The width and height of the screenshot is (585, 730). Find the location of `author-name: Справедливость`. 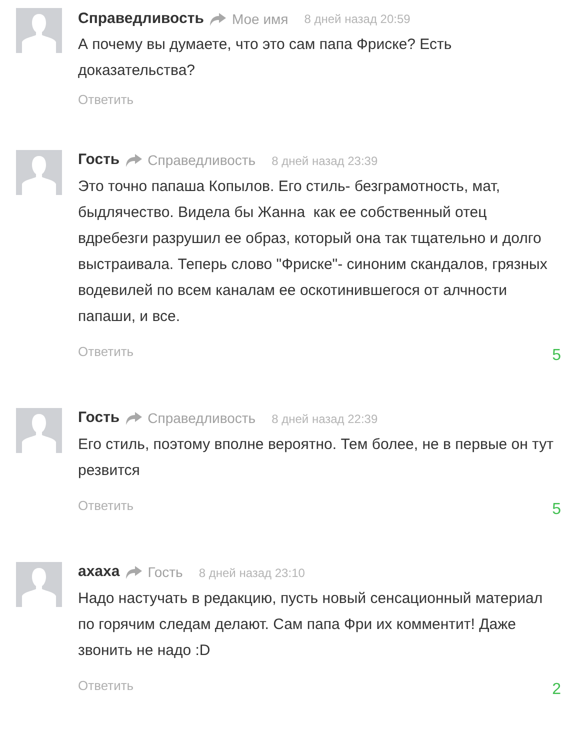

author-name: Справедливость is located at coordinates (141, 19).